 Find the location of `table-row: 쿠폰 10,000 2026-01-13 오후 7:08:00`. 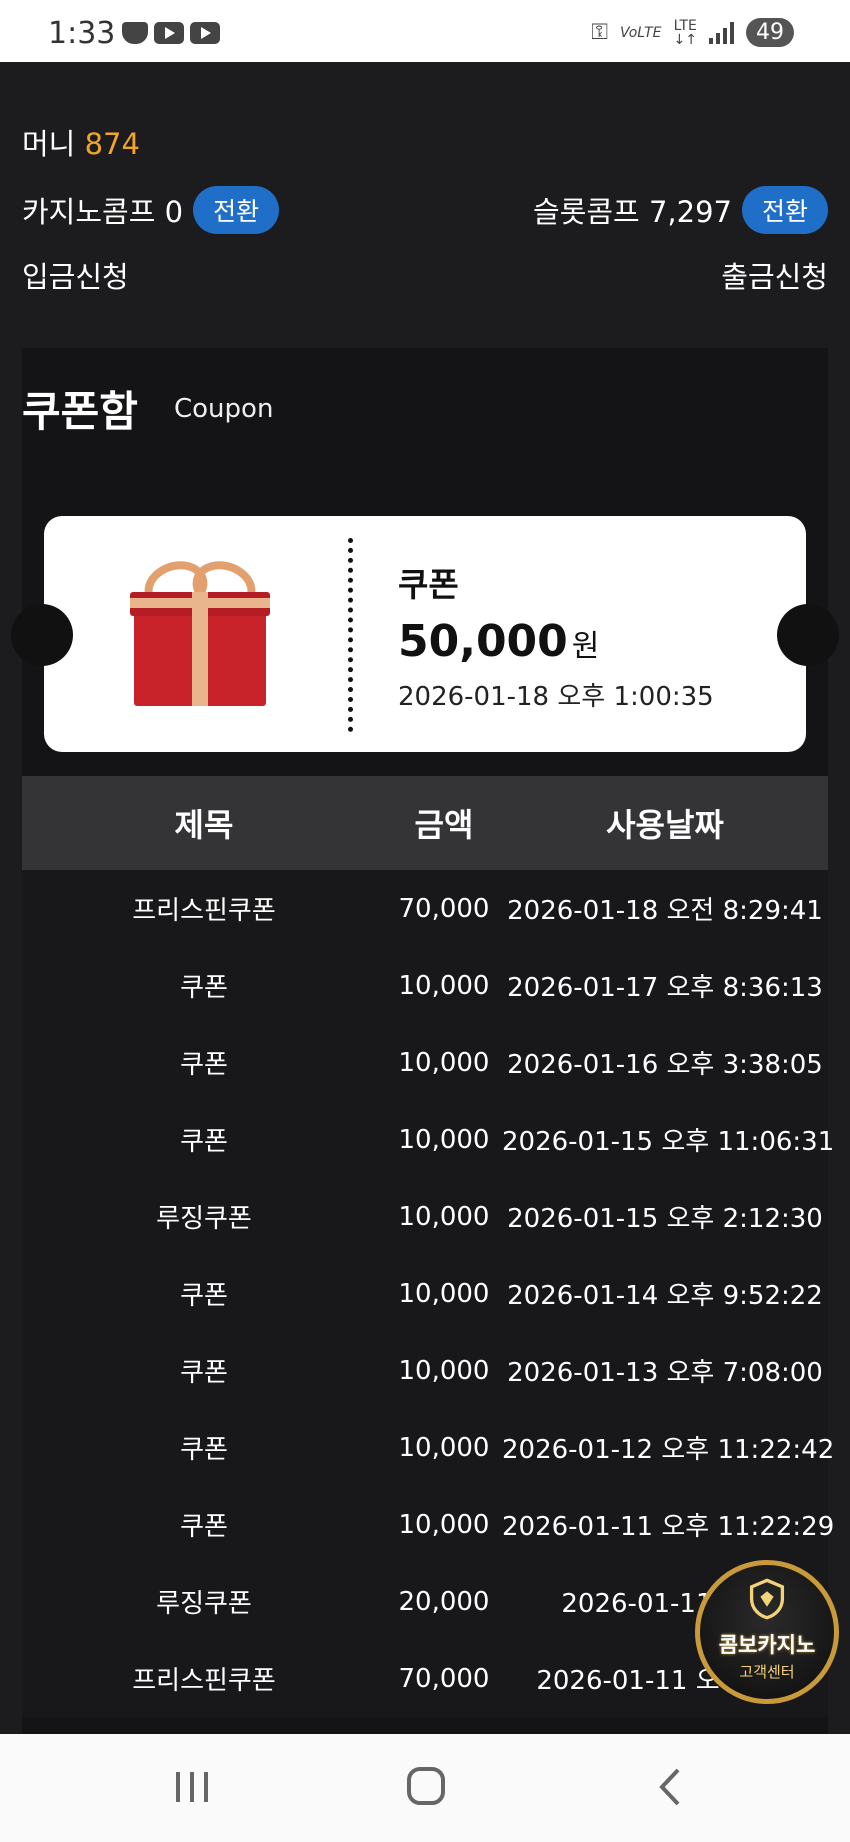

table-row: 쿠폰 10,000 2026-01-13 오후 7:08:00 is located at coordinates (425, 1370).